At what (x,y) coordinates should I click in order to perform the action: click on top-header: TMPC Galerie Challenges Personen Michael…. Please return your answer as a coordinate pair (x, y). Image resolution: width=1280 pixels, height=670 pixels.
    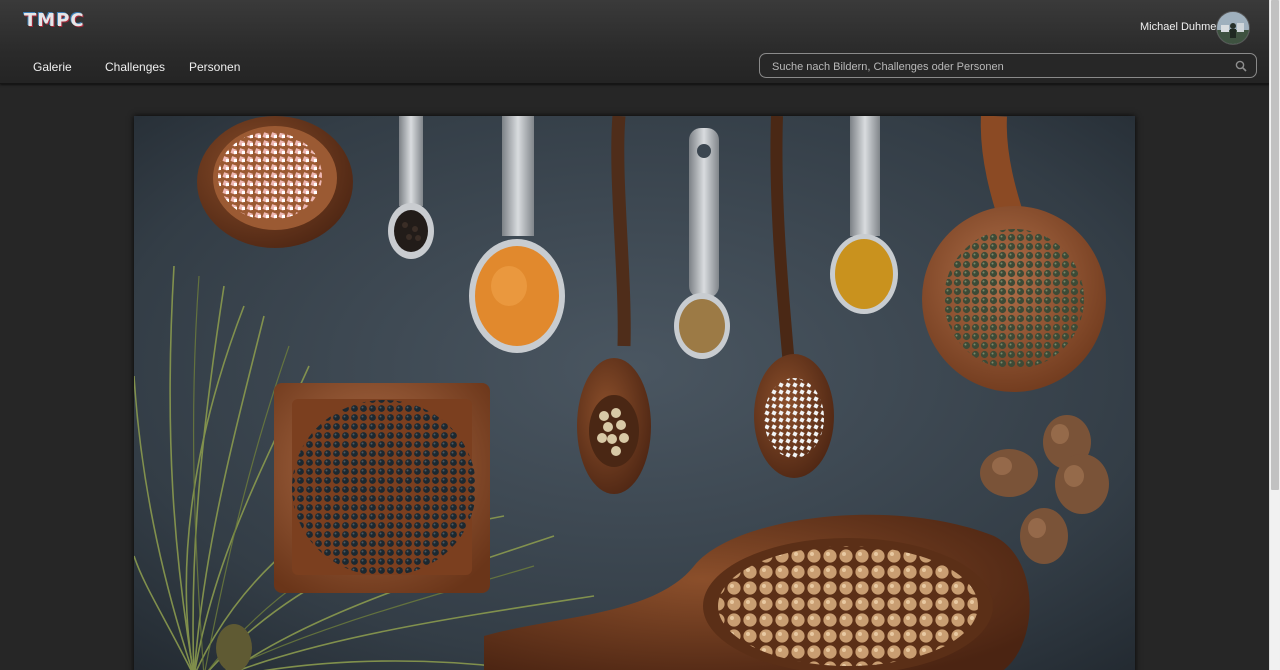
    Looking at the image, I should click on (635, 42).